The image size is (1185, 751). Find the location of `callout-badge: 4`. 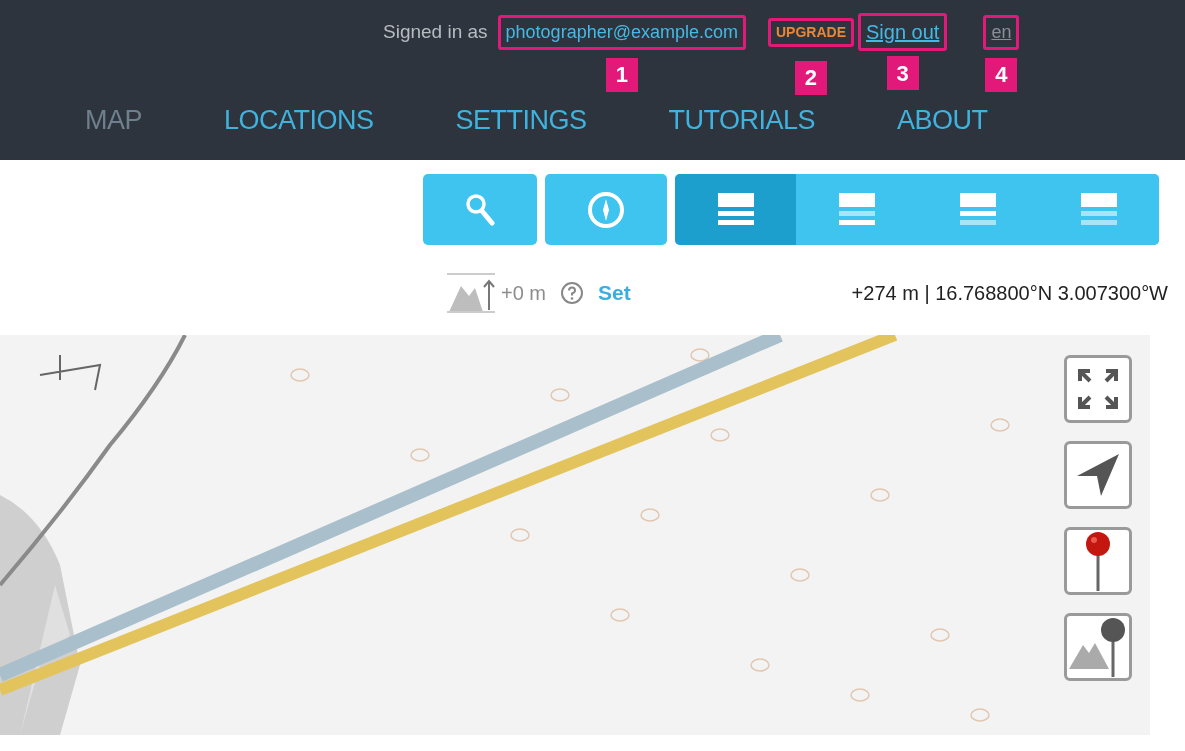

callout-badge: 4 is located at coordinates (1001, 74).